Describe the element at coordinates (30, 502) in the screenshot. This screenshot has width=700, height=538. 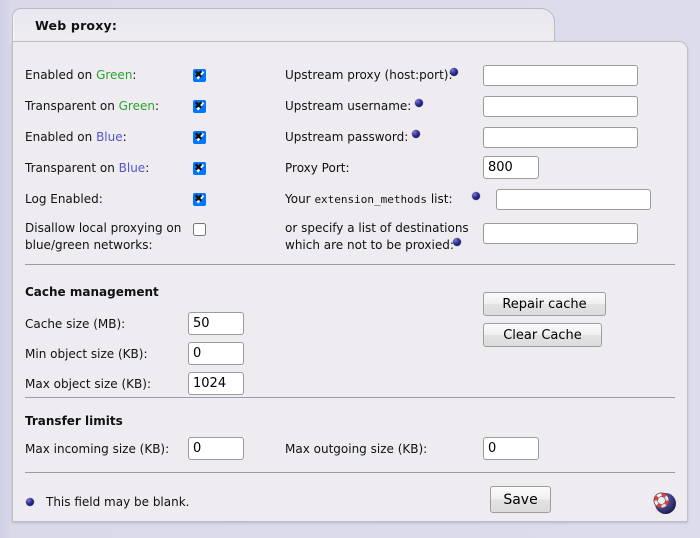
I see `blank-ok-bullet-icon-legend` at that location.